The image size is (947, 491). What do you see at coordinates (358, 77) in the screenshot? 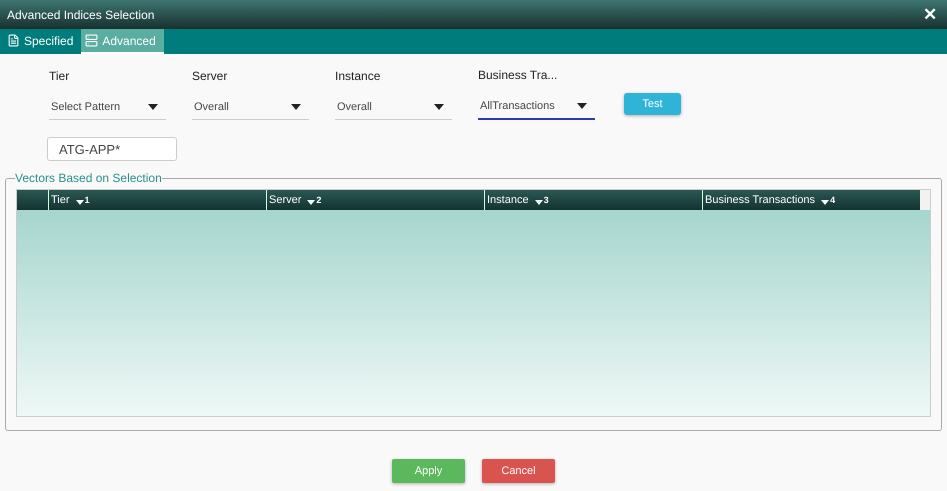
I see `filter-label: Instance` at bounding box center [358, 77].